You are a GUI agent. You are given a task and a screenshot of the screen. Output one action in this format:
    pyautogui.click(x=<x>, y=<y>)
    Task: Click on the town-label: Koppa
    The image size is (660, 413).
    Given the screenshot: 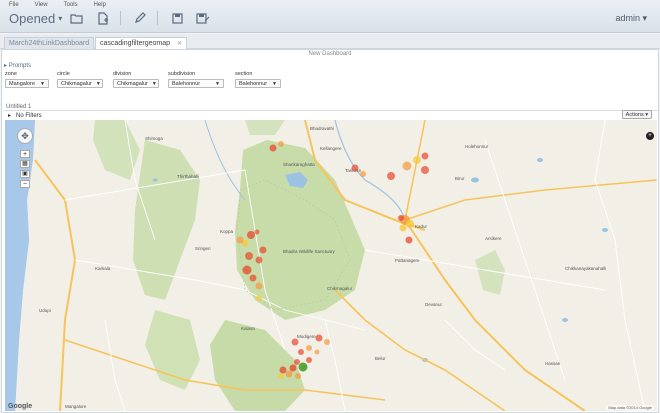 What is the action you would take?
    pyautogui.click(x=227, y=231)
    